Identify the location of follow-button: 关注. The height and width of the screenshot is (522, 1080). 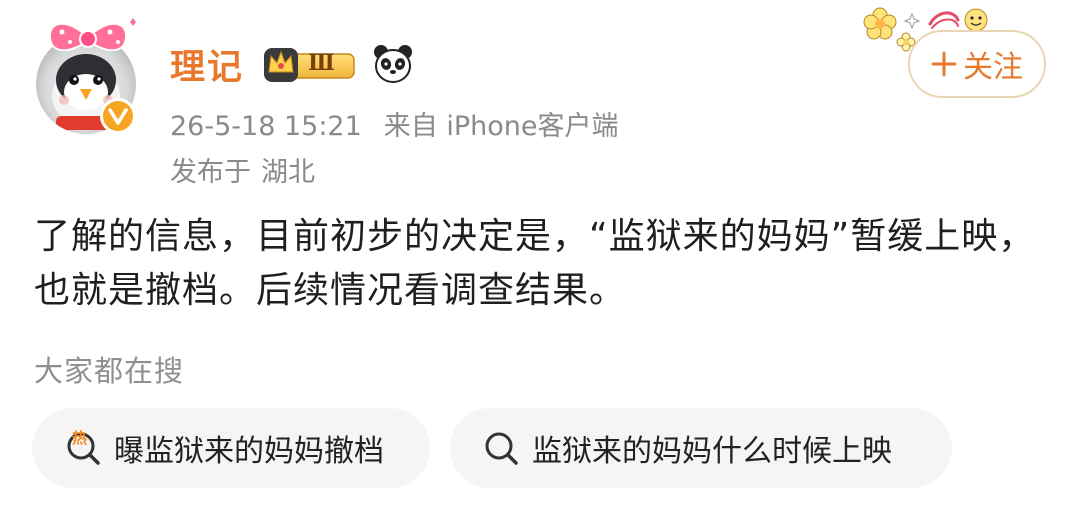
(977, 64).